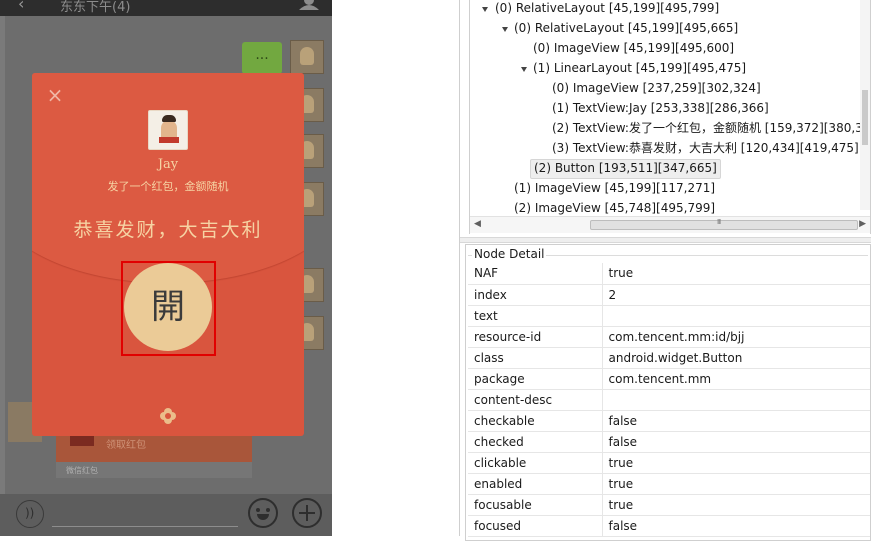  Describe the element at coordinates (168, 186) in the screenshot. I see `red-packet-subtitle: 发了一个红包，金额随机` at that location.